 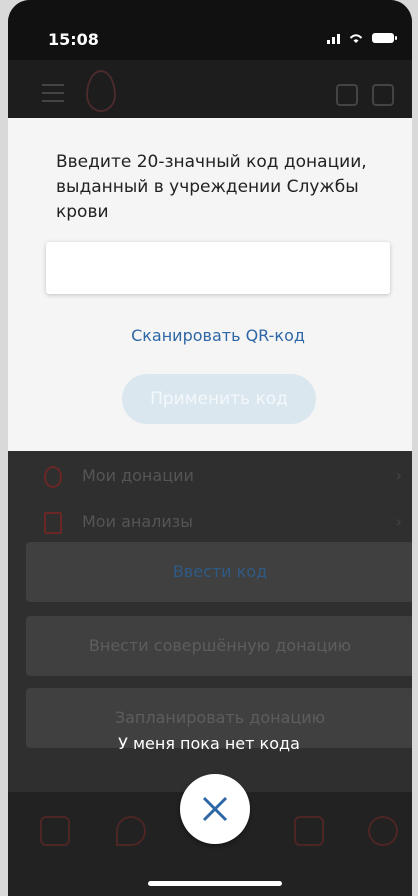 I want to click on status-bar: 15:08, so click(x=210, y=30).